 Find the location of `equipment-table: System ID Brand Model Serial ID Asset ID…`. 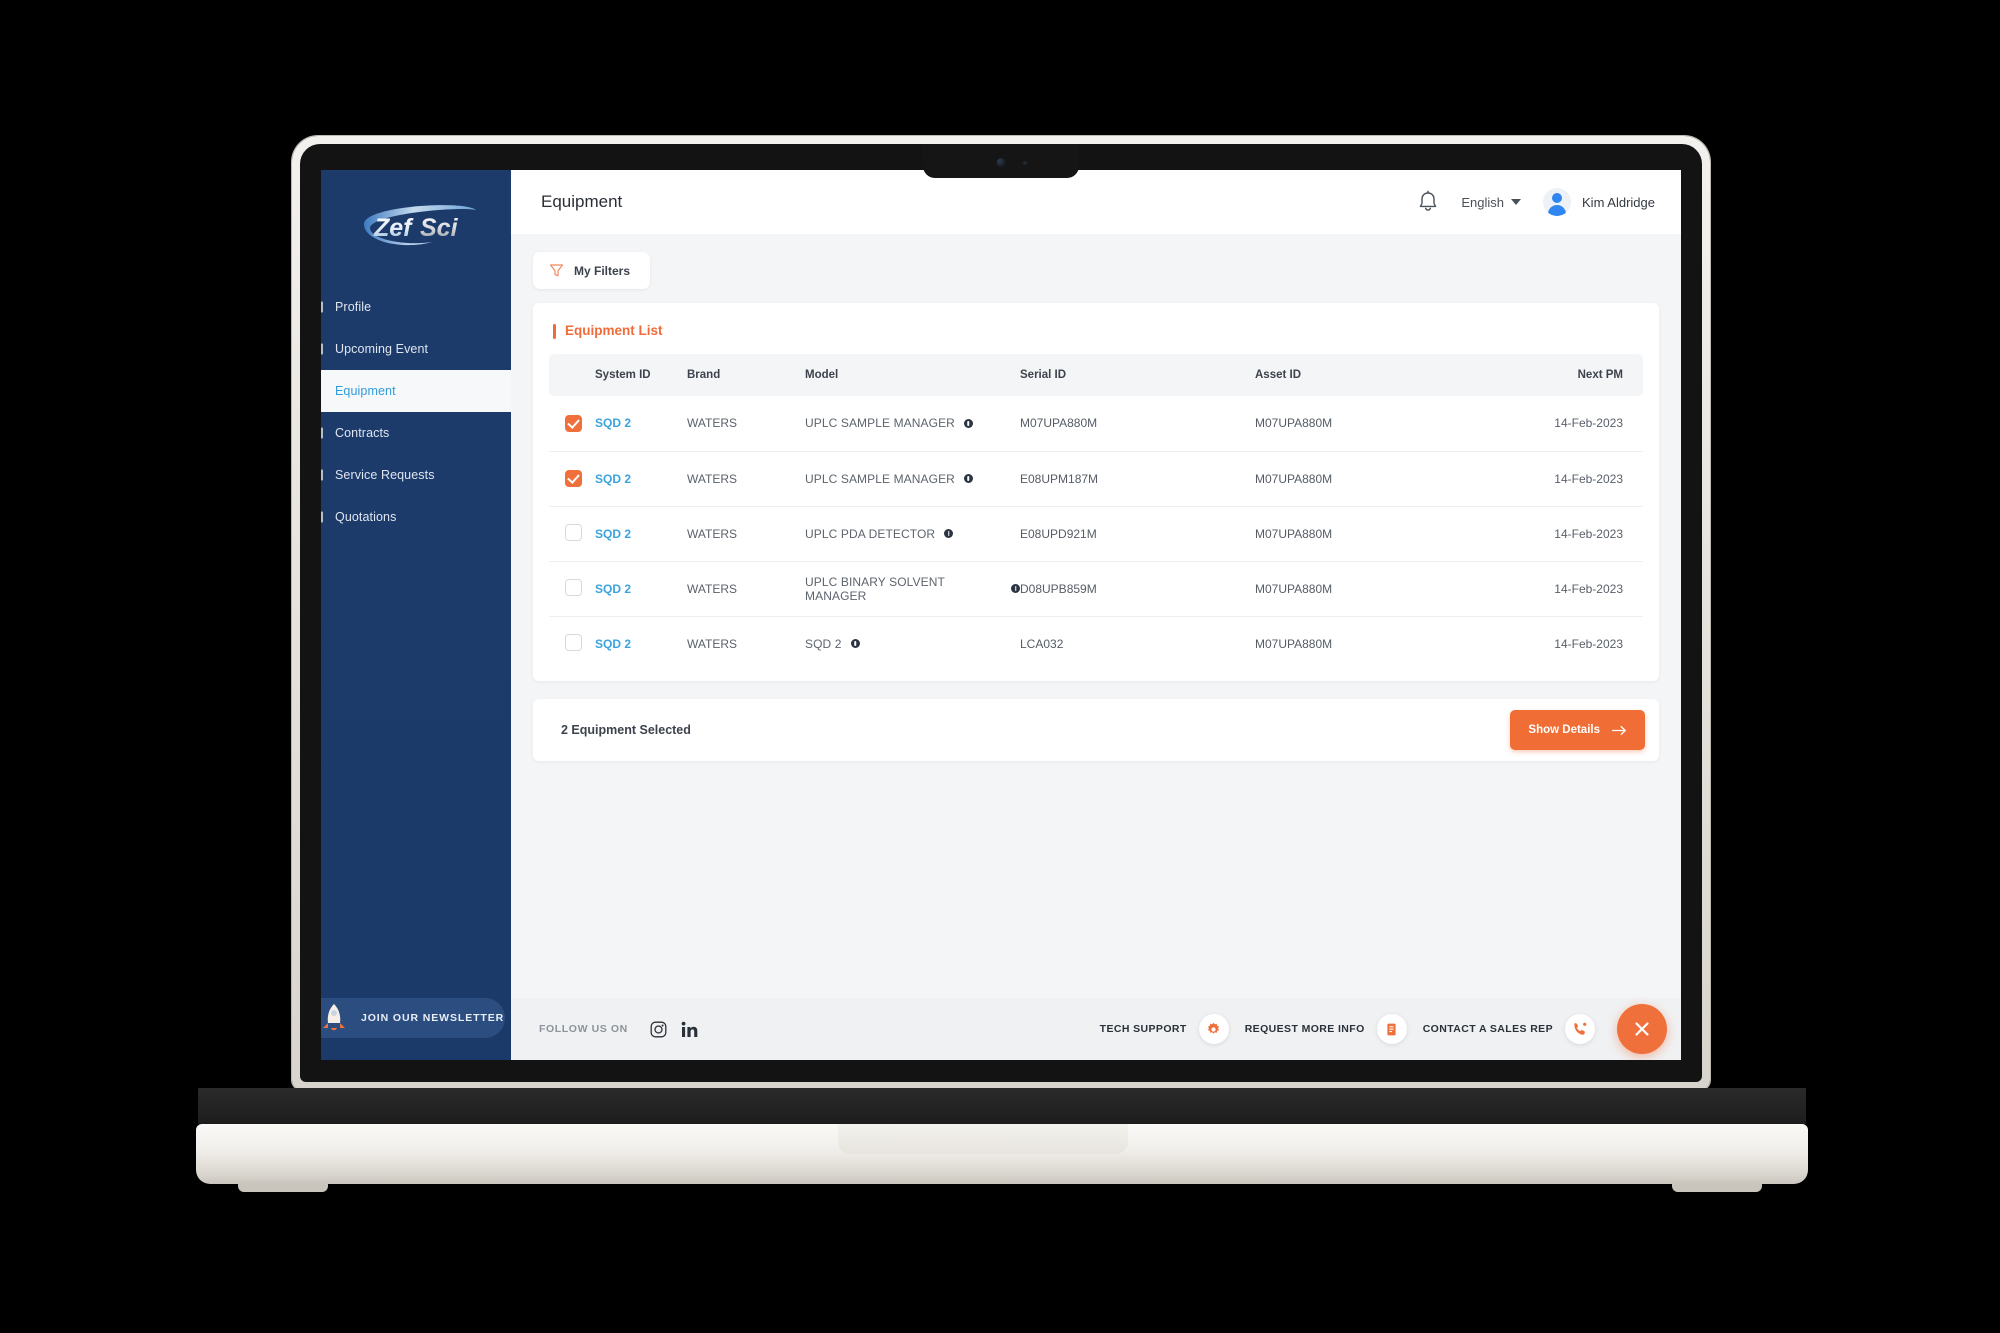

equipment-table: System ID Brand Model Serial ID Asset ID… is located at coordinates (1096, 512).